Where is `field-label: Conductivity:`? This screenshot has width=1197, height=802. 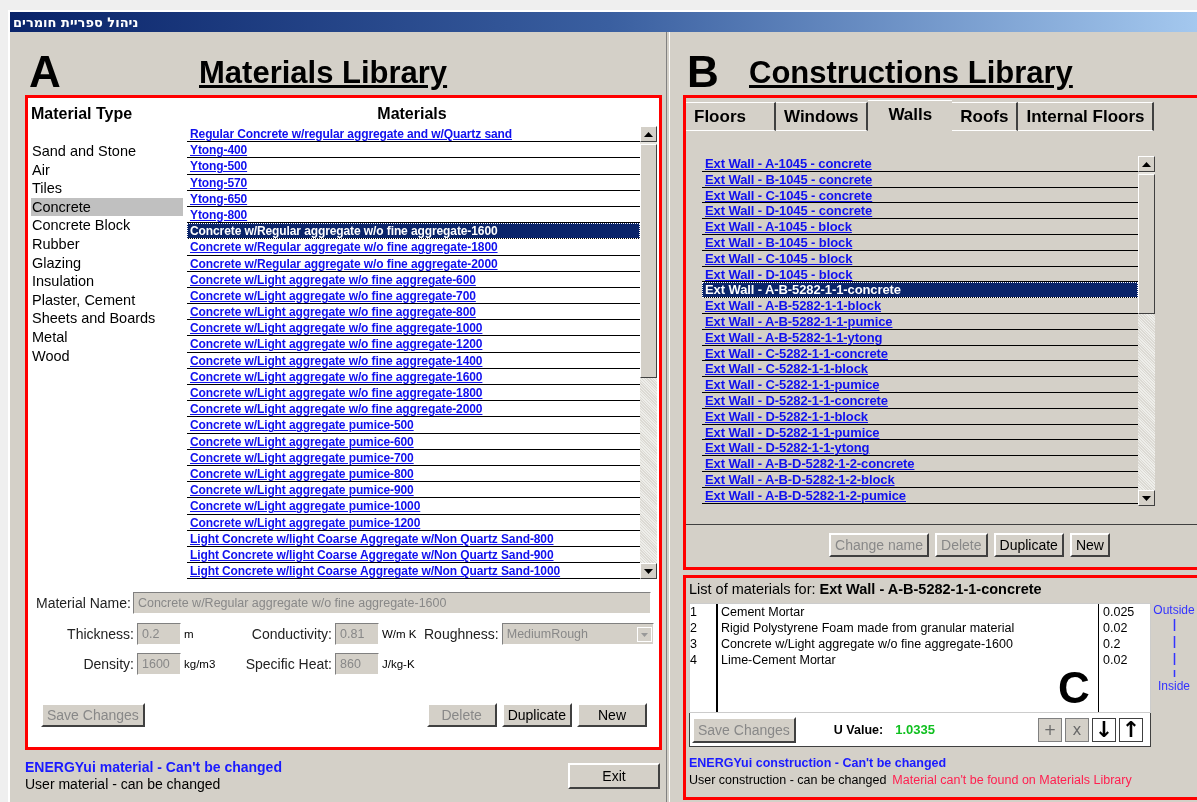
field-label: Conductivity: is located at coordinates (291, 634).